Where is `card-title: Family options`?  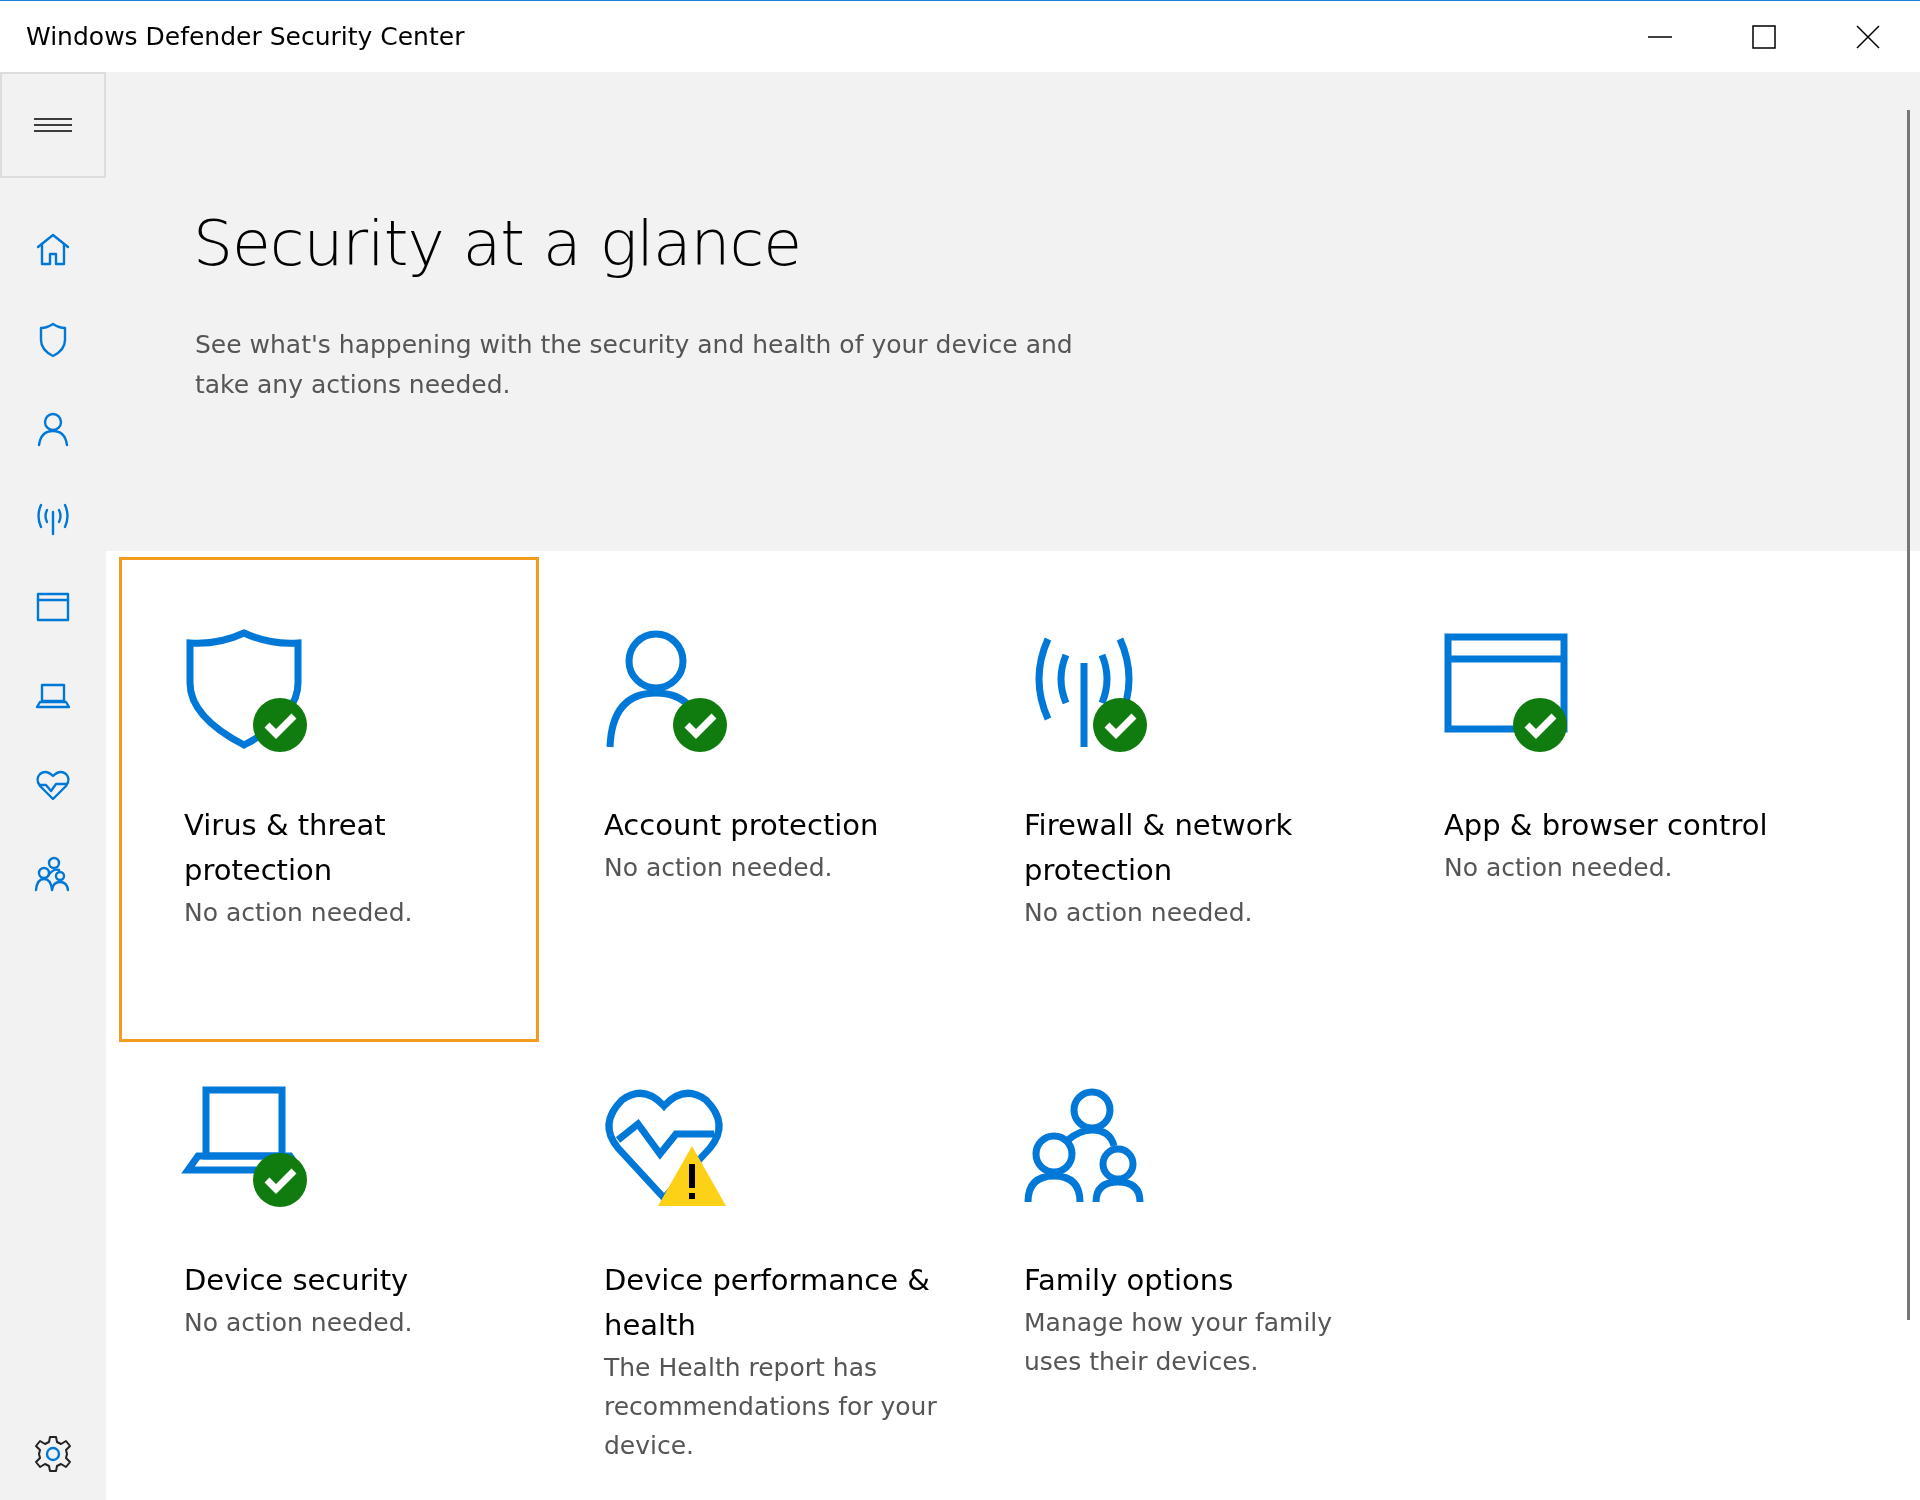 card-title: Family options is located at coordinates (1129, 1280).